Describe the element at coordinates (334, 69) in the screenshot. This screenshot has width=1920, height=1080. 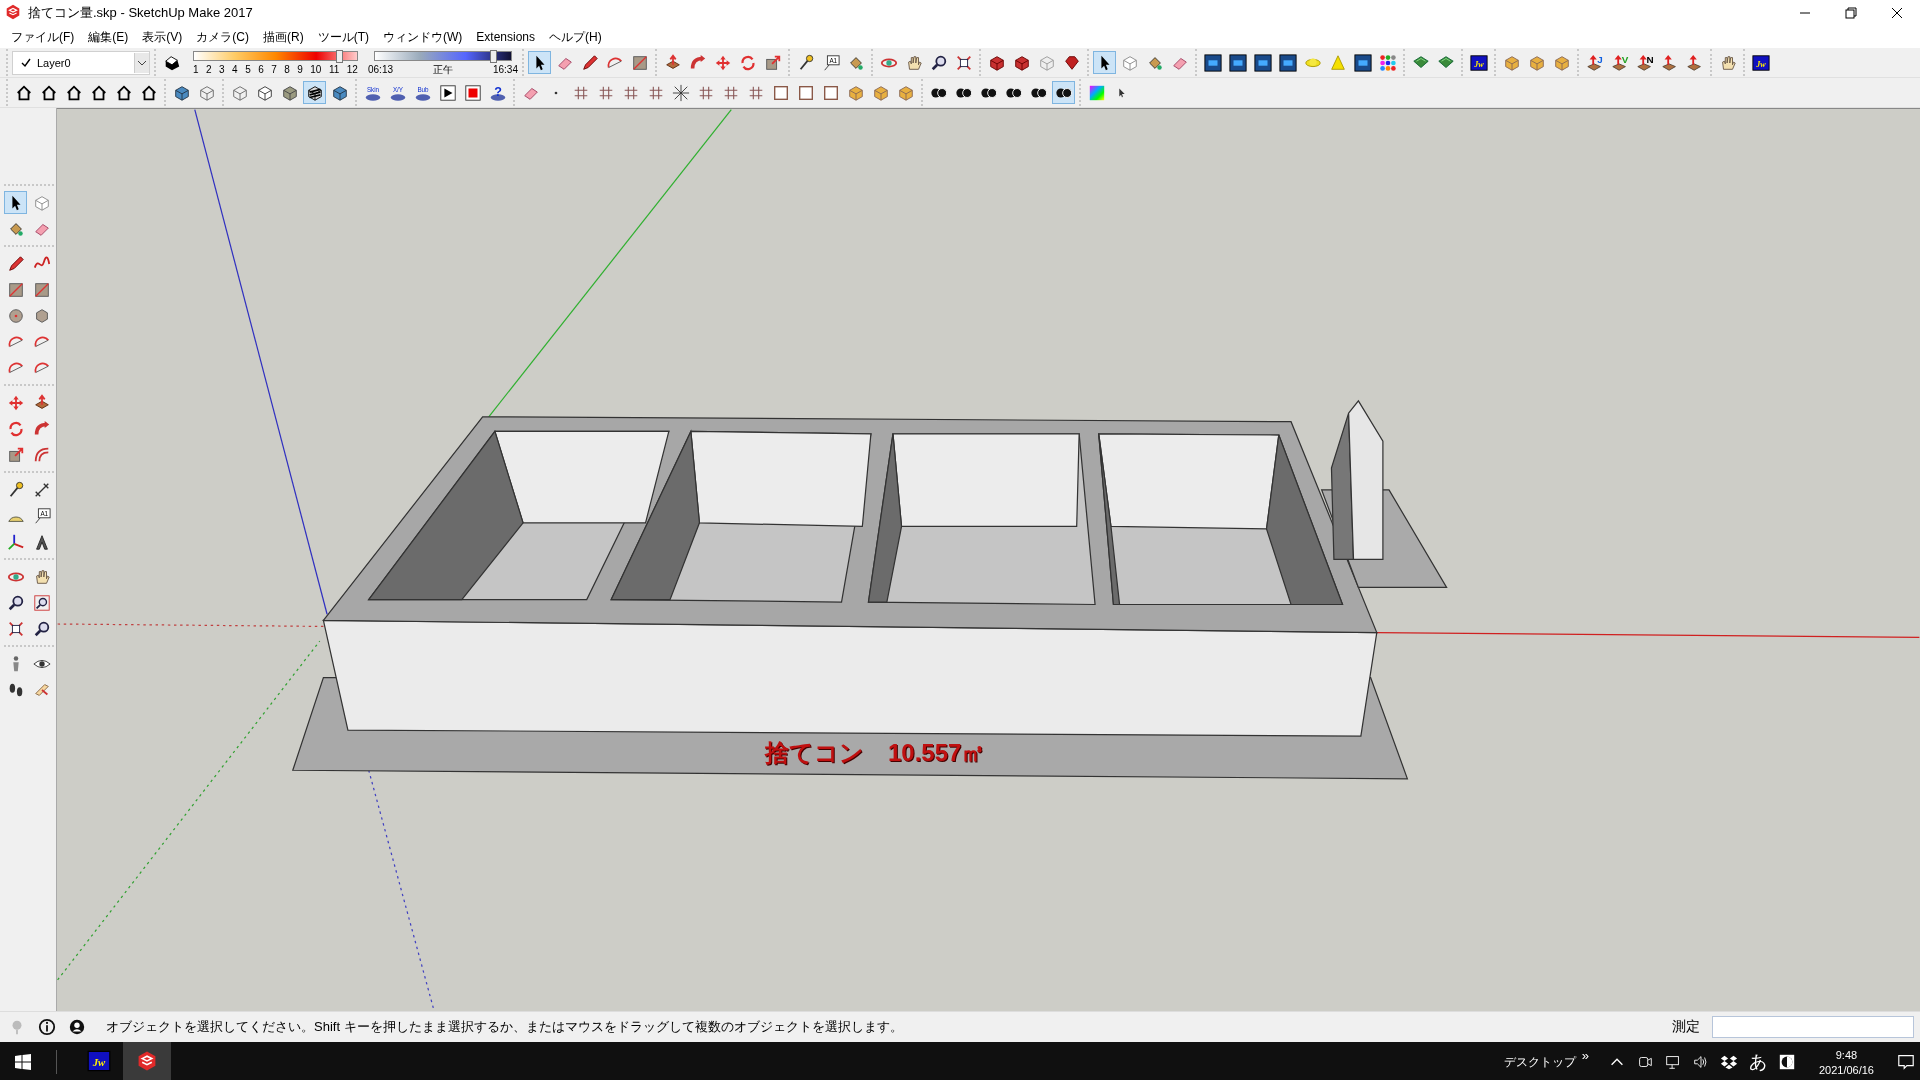
I see `month-label: 11` at that location.